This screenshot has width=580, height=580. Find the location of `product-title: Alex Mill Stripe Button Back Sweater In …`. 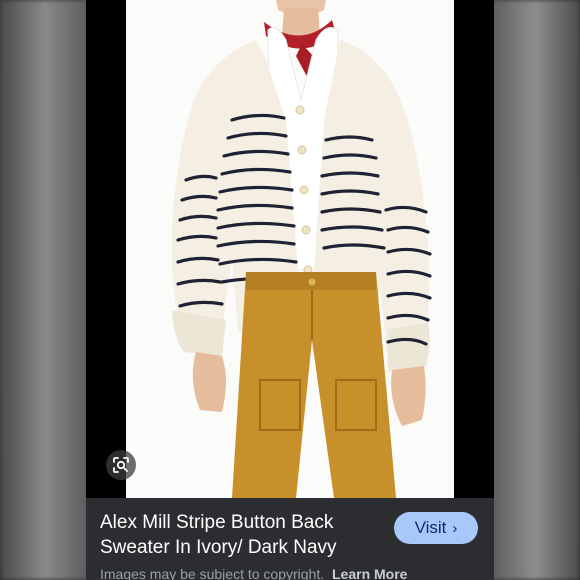

product-title: Alex Mill Stripe Button Back Sweater In … is located at coordinates (241, 535).